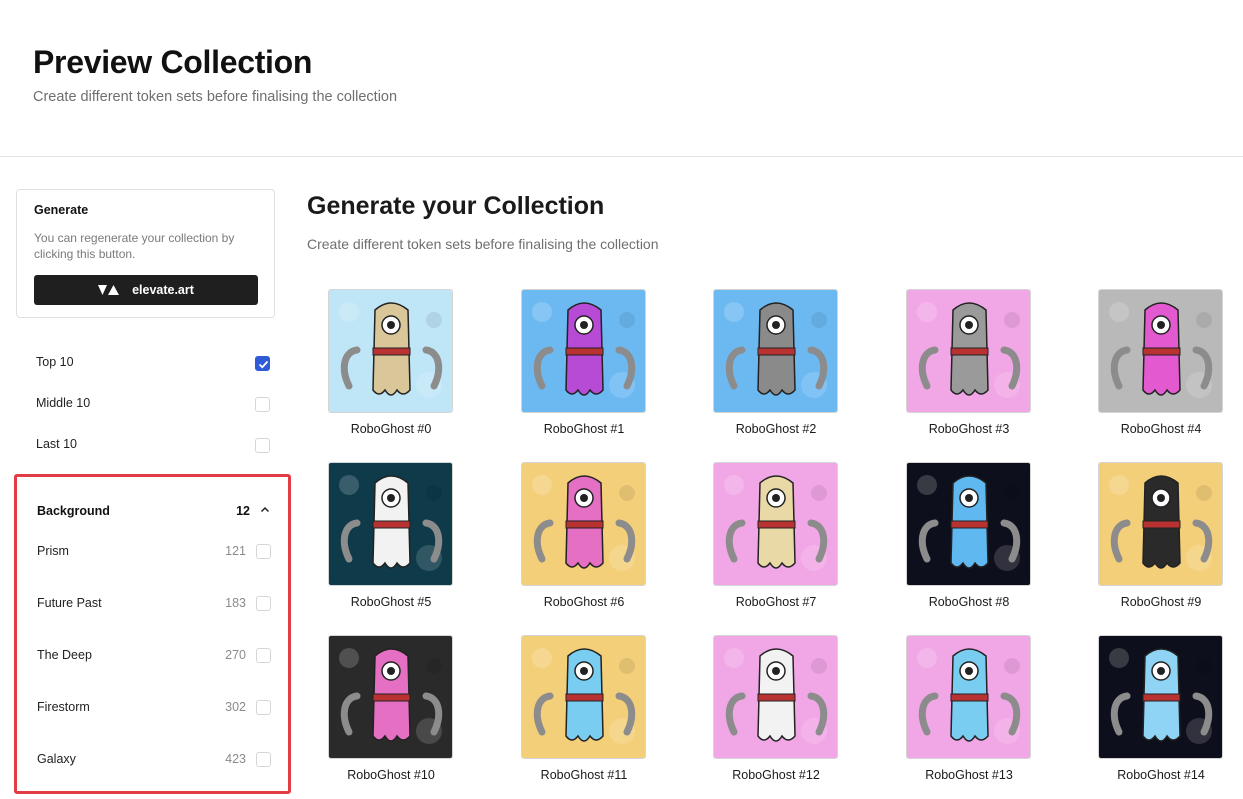 The width and height of the screenshot is (1243, 799). What do you see at coordinates (265, 510) in the screenshot?
I see `chevron-up-icon` at bounding box center [265, 510].